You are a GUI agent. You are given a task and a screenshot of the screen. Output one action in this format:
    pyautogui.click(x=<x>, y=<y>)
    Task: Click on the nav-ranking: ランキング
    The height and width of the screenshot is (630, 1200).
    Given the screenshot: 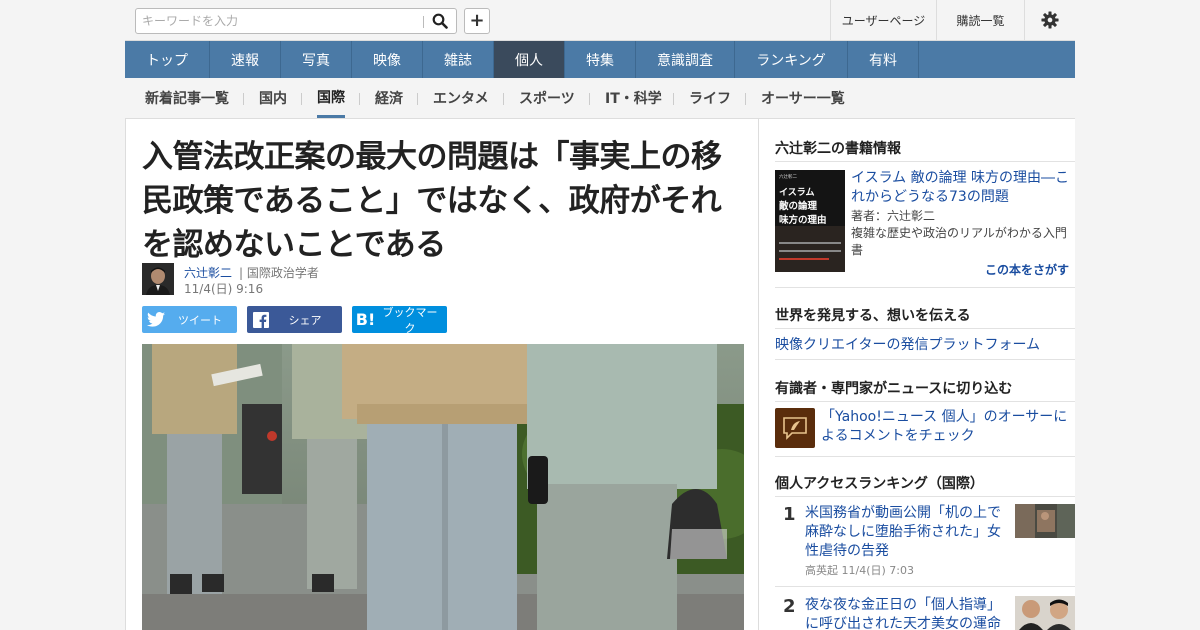 What is the action you would take?
    pyautogui.click(x=791, y=59)
    